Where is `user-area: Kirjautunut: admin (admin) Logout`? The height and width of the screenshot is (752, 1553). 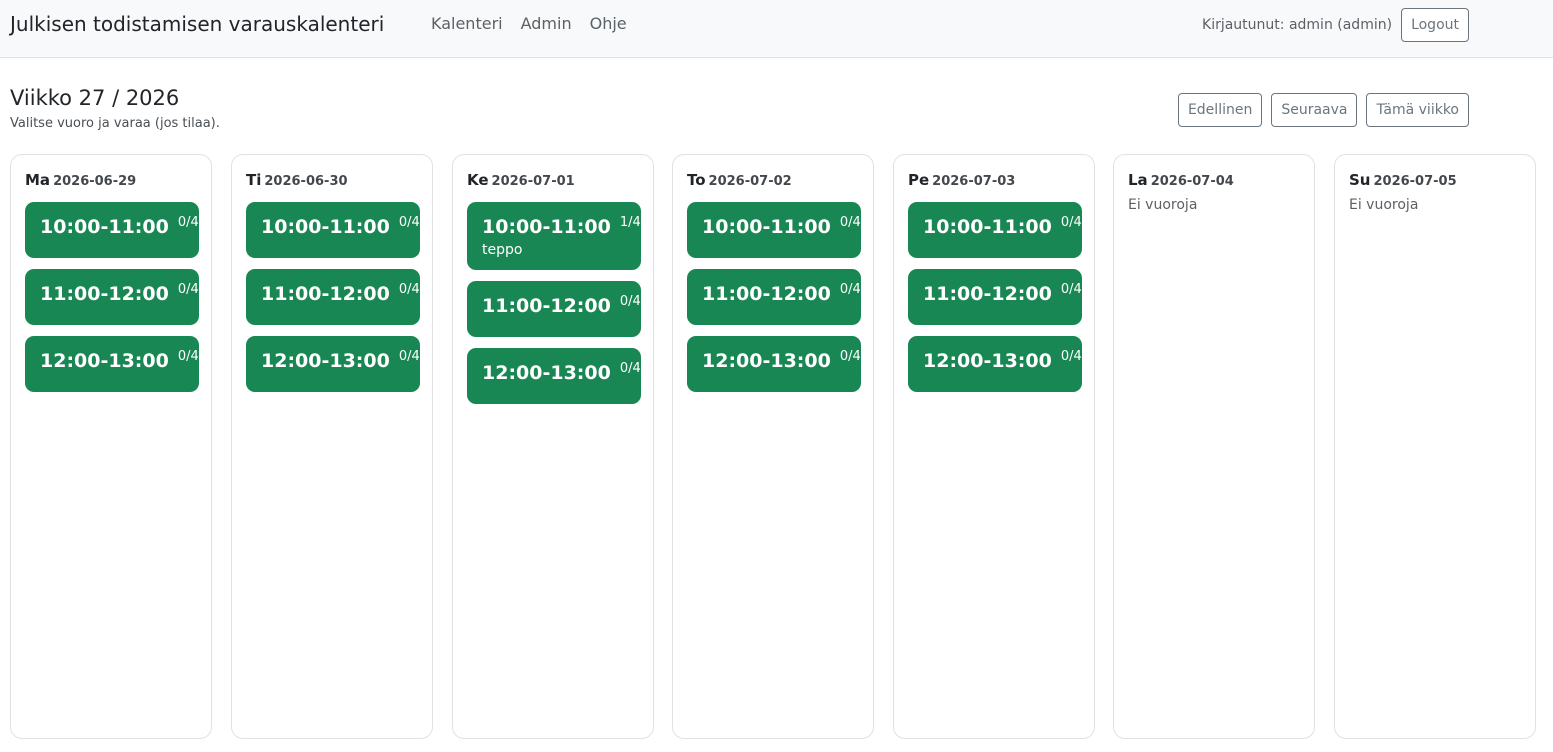 user-area: Kirjautunut: admin (admin) Logout is located at coordinates (1335, 25).